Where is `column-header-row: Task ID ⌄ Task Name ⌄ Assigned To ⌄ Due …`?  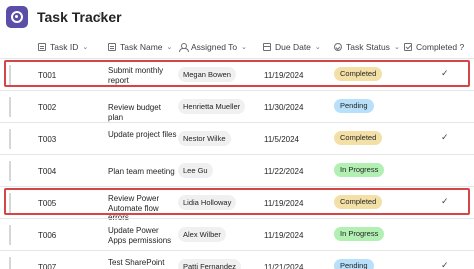 column-header-row: Task ID ⌄ Task Name ⌄ Assigned To ⌄ Due … is located at coordinates (237, 47).